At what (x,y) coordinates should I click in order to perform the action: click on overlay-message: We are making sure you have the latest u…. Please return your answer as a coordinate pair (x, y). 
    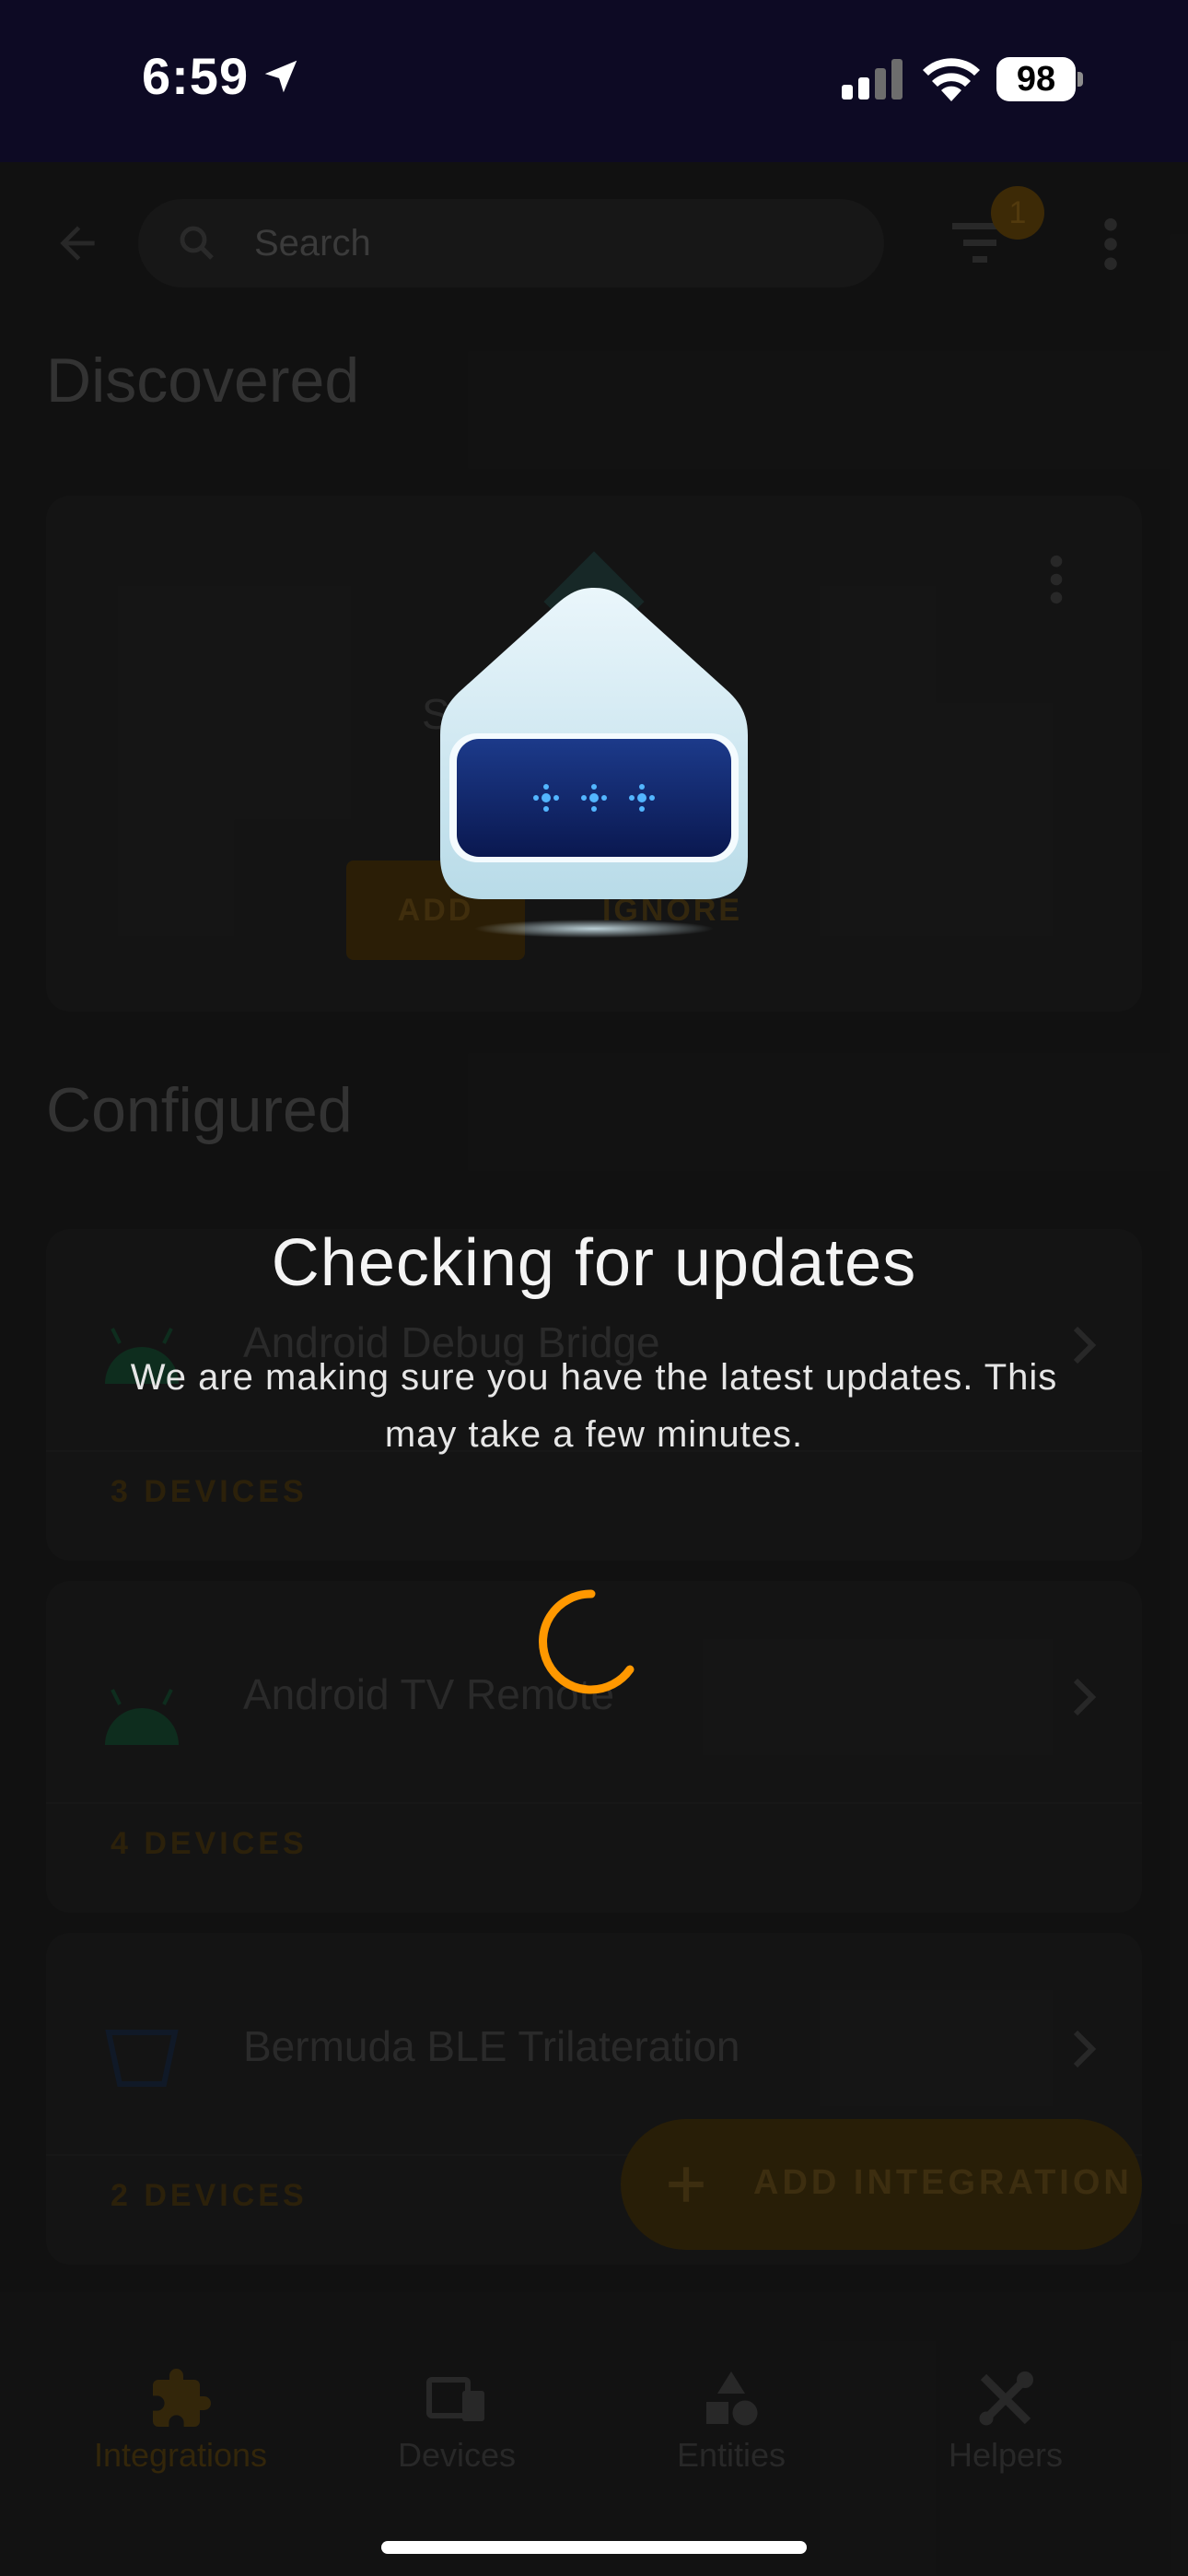
    Looking at the image, I should click on (594, 1406).